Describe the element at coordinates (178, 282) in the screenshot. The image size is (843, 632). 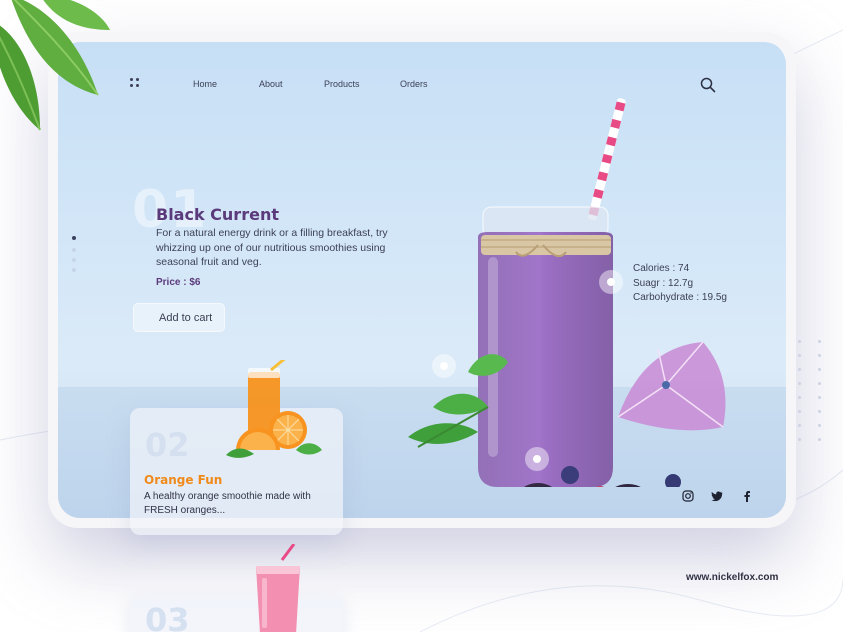
I see `product-price: Price : $6` at that location.